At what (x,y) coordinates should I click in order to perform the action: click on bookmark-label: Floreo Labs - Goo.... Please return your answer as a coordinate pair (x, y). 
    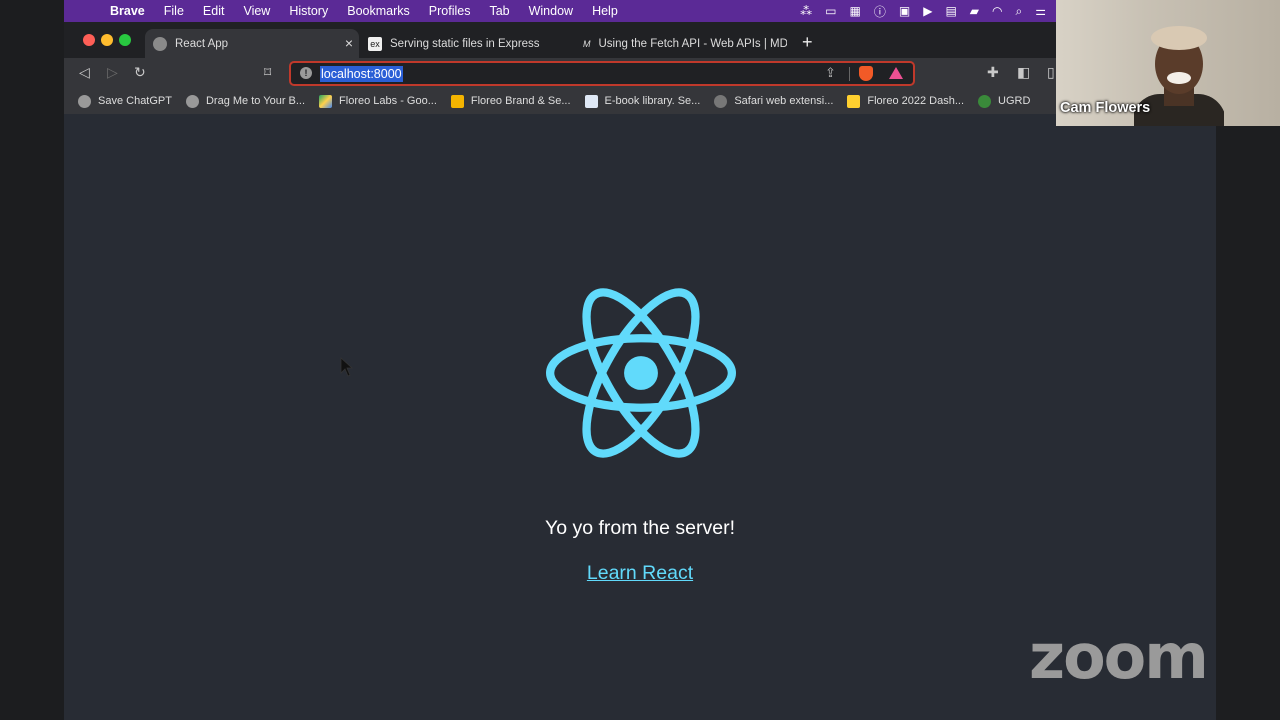
    Looking at the image, I should click on (388, 101).